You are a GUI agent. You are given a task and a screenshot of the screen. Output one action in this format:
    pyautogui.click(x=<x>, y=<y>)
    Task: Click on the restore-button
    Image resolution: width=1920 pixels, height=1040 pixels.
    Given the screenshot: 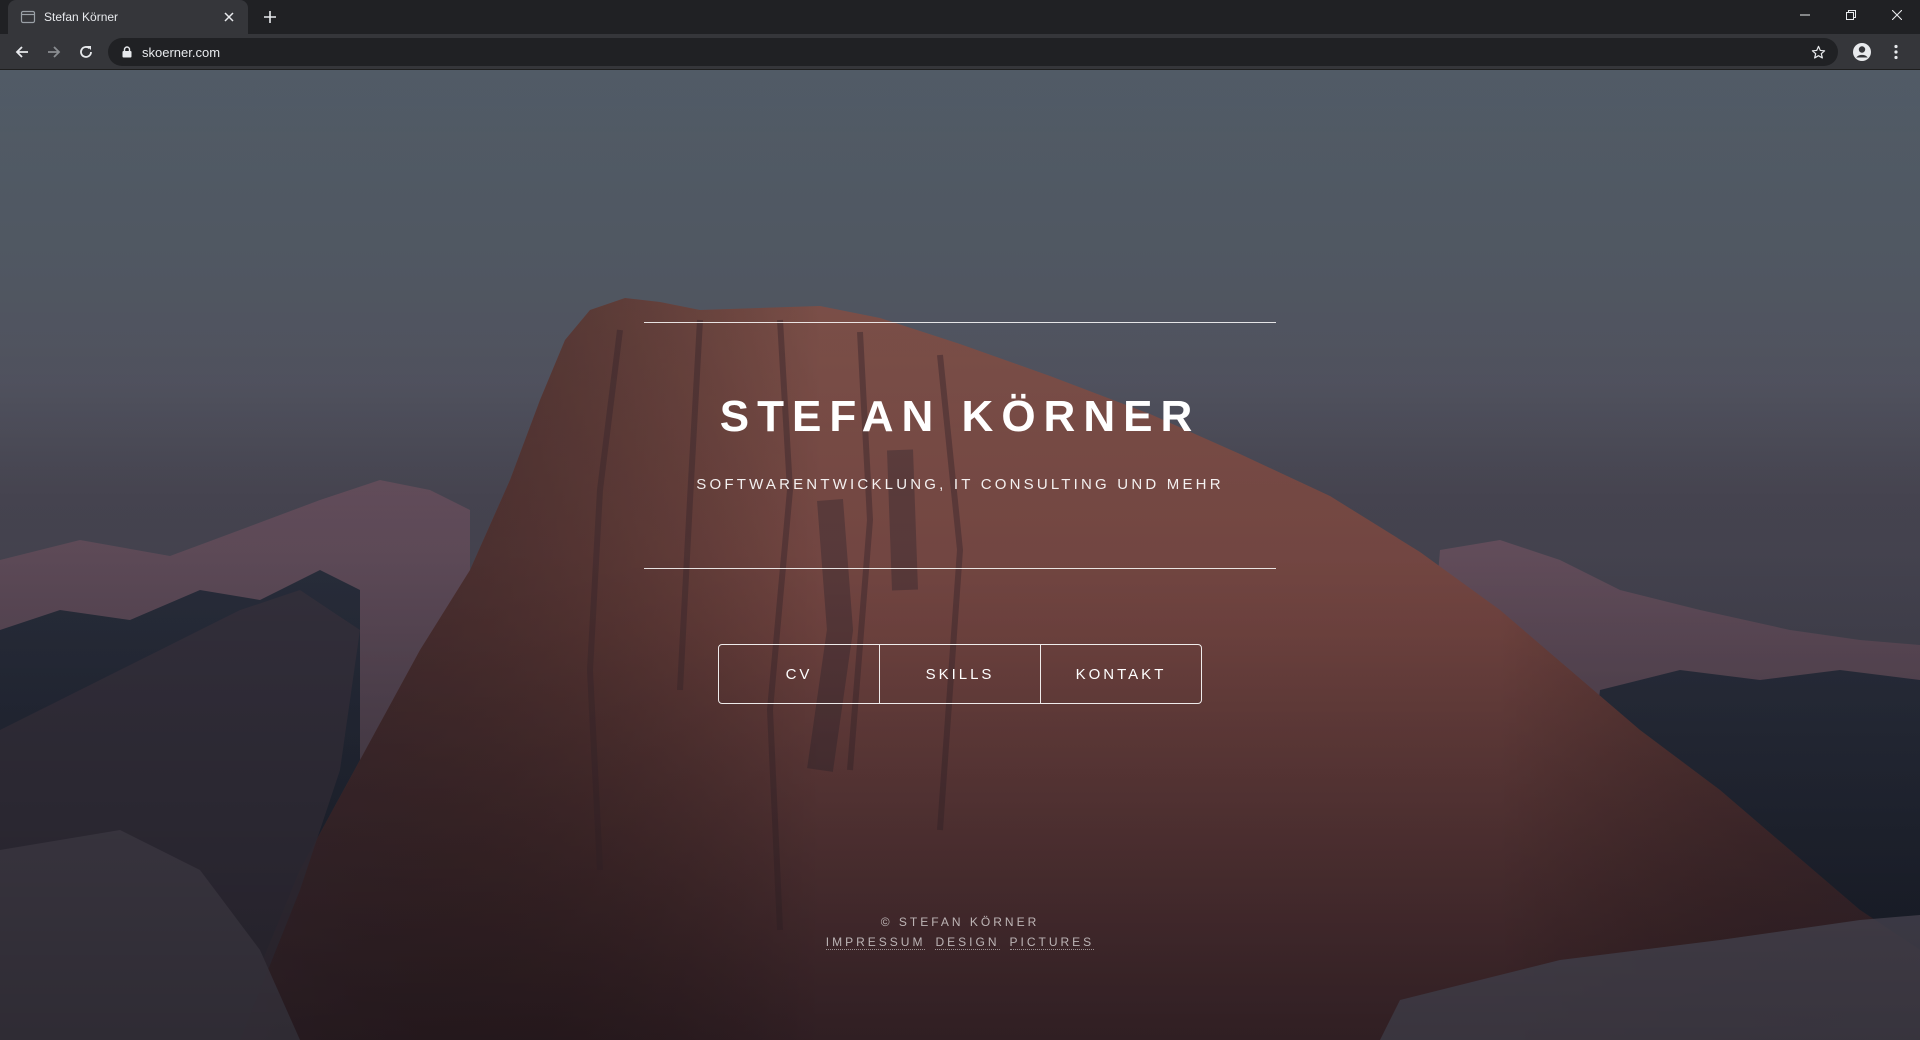 What is the action you would take?
    pyautogui.click(x=1851, y=15)
    